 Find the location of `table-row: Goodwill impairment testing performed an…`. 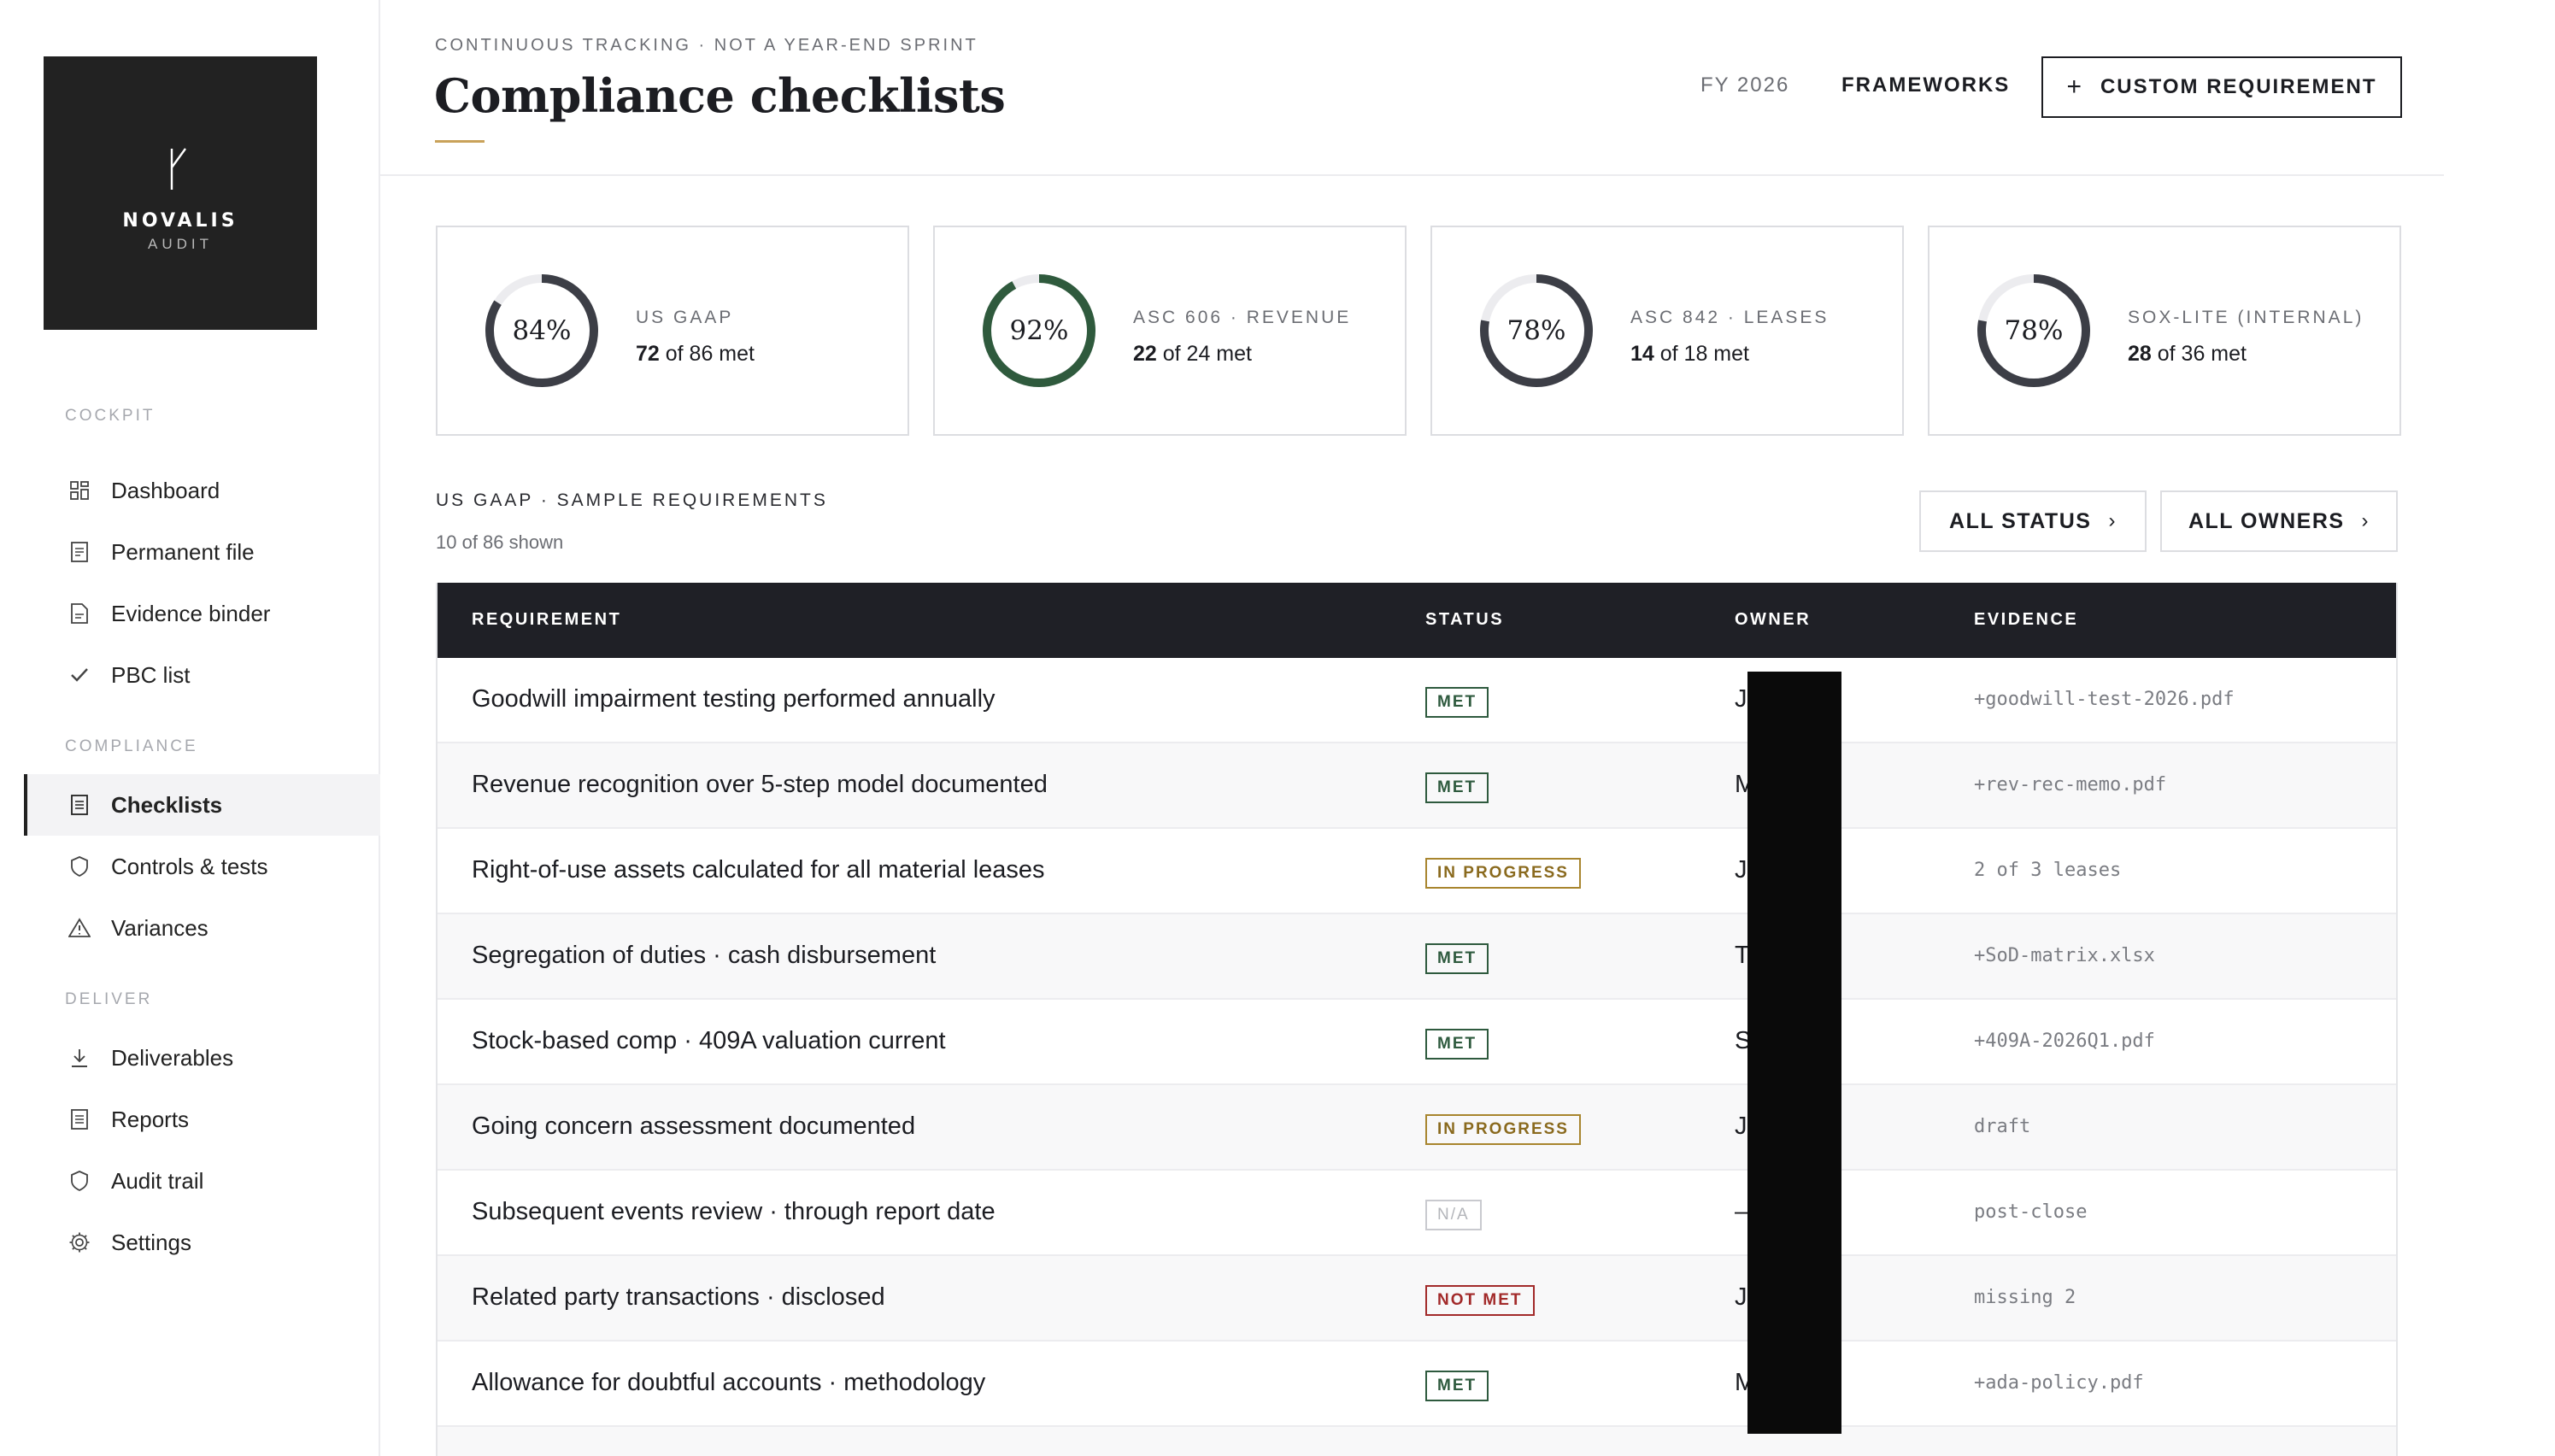

table-row: Goodwill impairment testing performed an… is located at coordinates (1417, 701).